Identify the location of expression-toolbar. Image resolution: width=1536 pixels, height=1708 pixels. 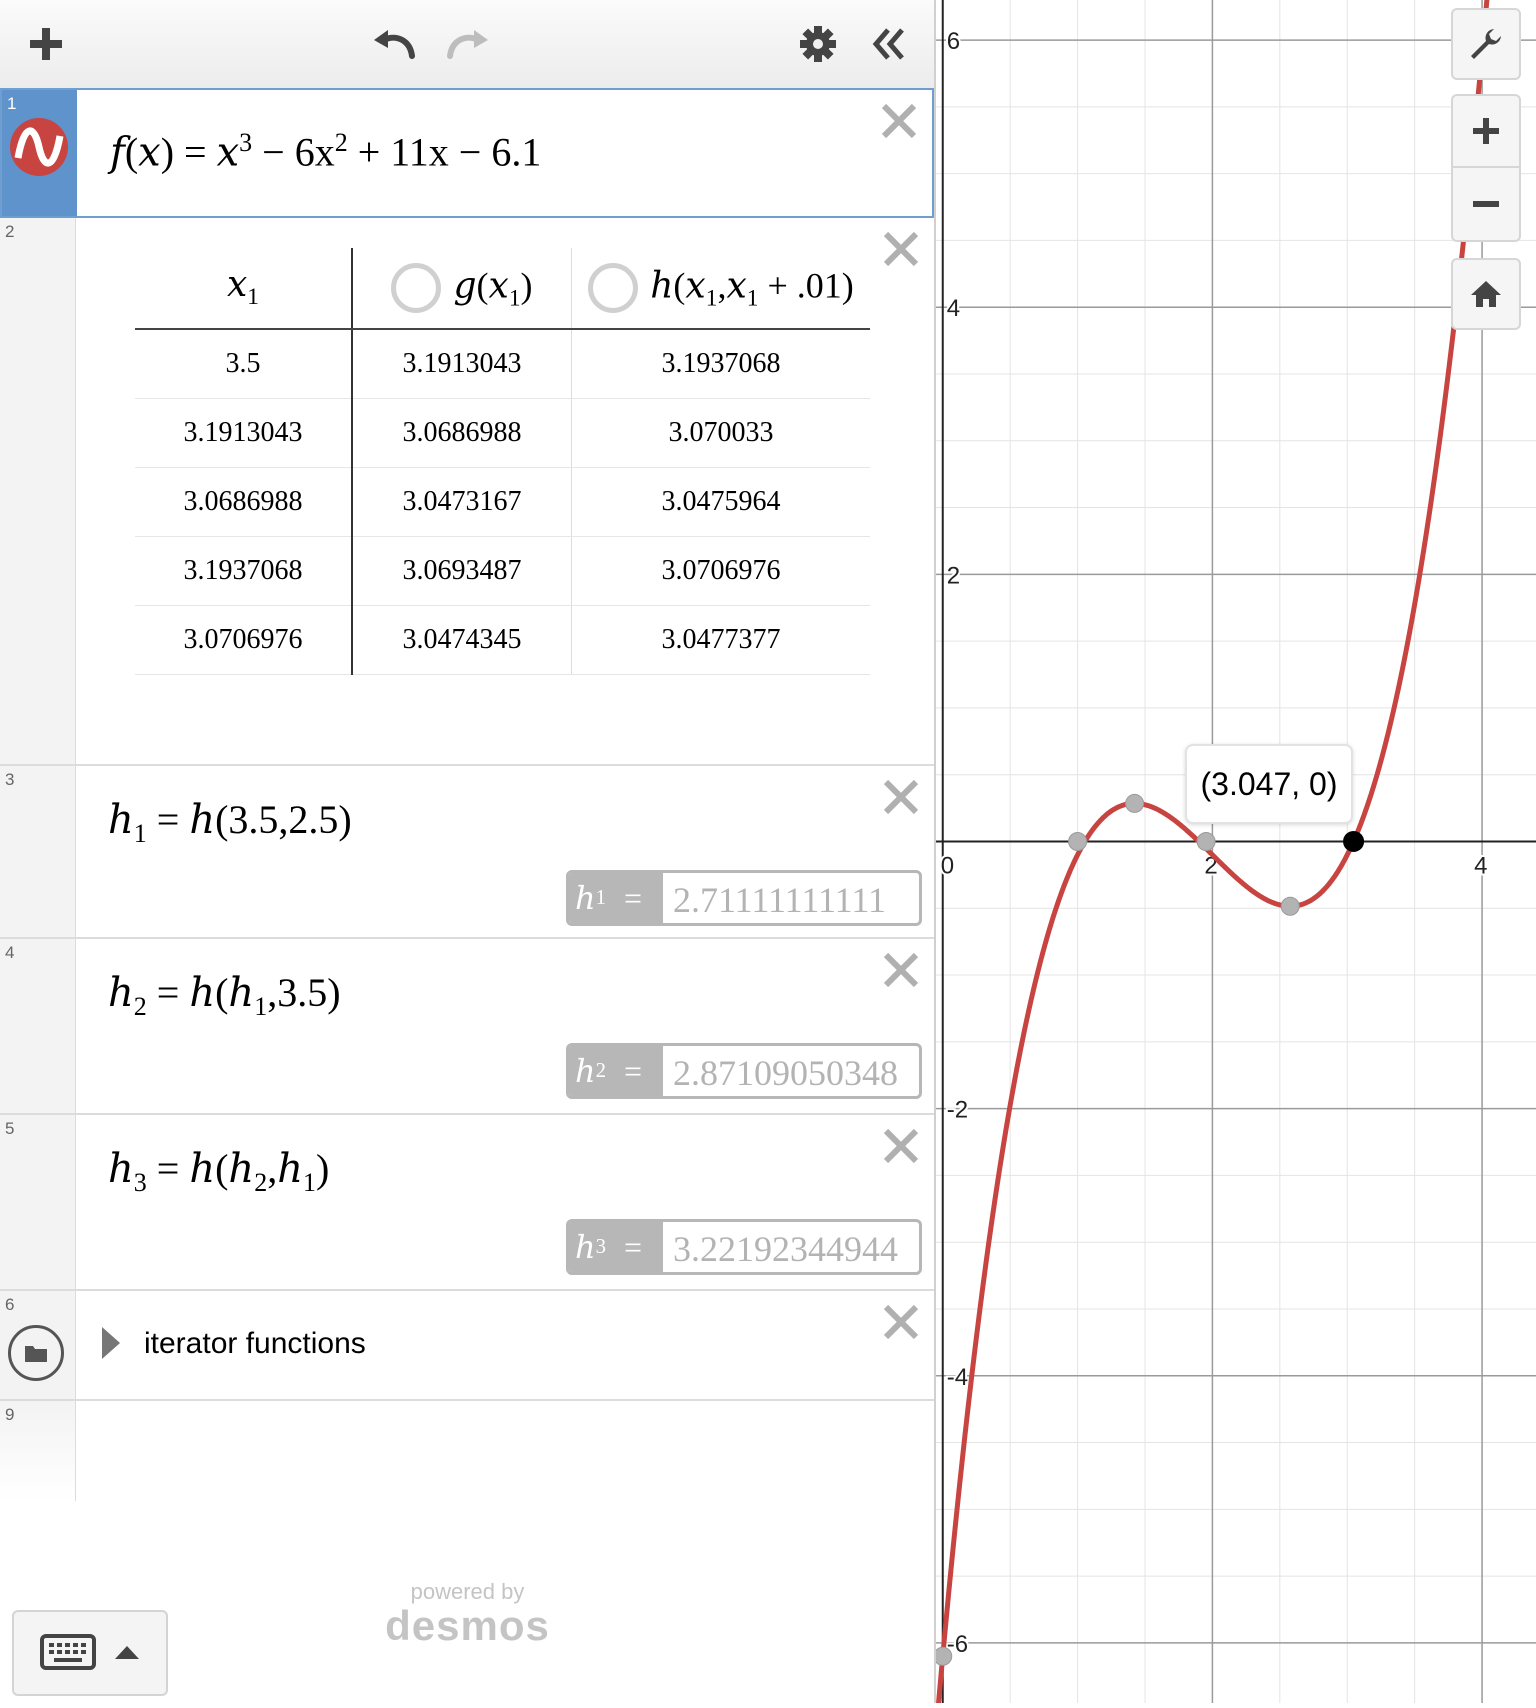
(467, 44).